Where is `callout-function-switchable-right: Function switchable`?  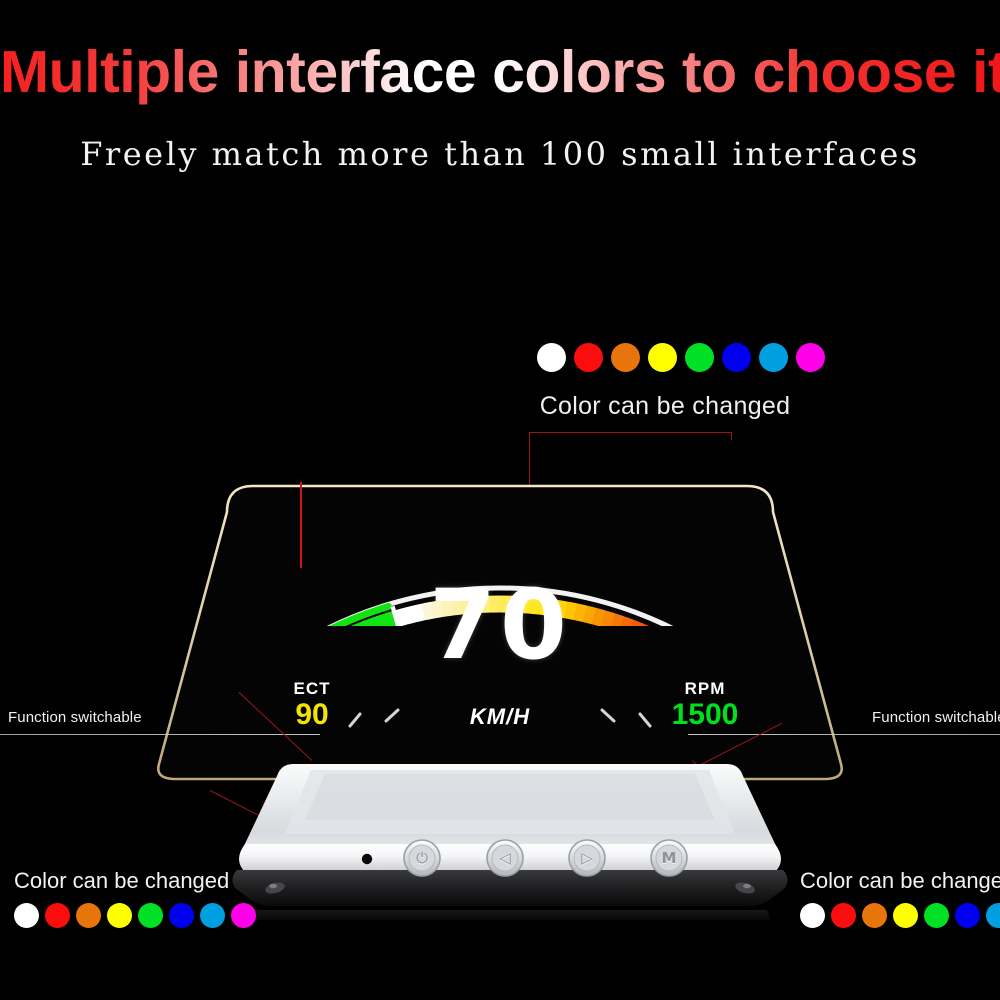
callout-function-switchable-right: Function switchable is located at coordinates (936, 718).